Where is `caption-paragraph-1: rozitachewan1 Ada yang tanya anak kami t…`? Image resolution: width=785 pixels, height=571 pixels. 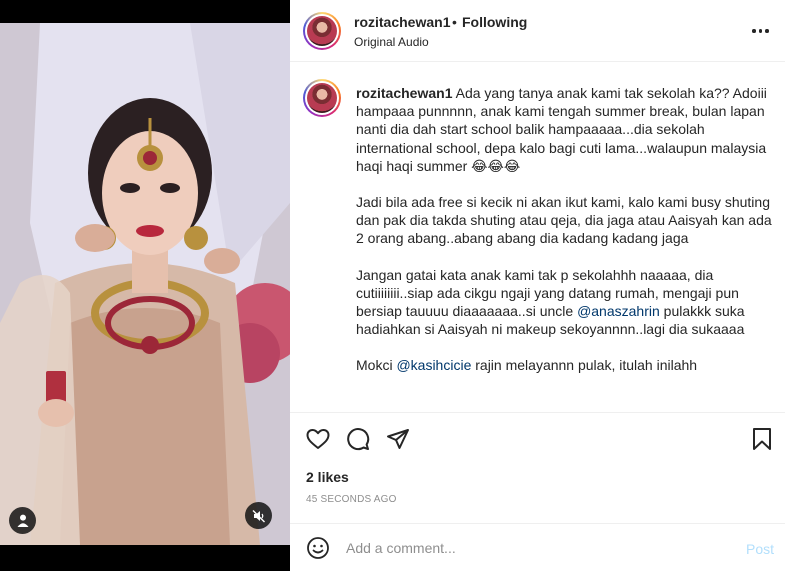 caption-paragraph-1: rozitachewan1 Ada yang tanya anak kami t… is located at coordinates (566, 129).